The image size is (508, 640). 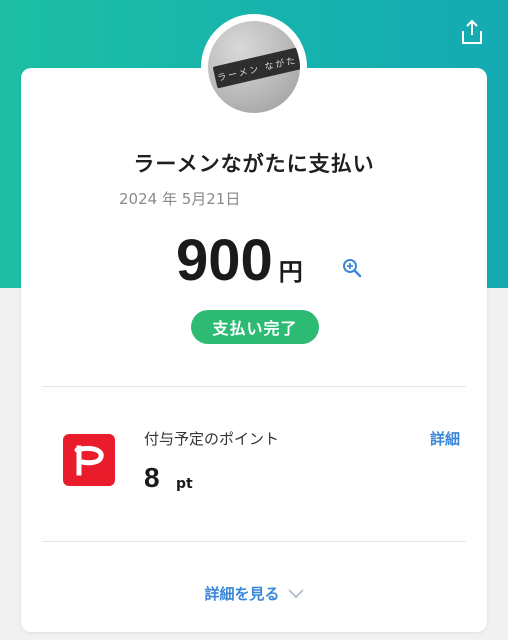 I want to click on merchant-sign: ラーメン ながた, so click(x=256, y=68).